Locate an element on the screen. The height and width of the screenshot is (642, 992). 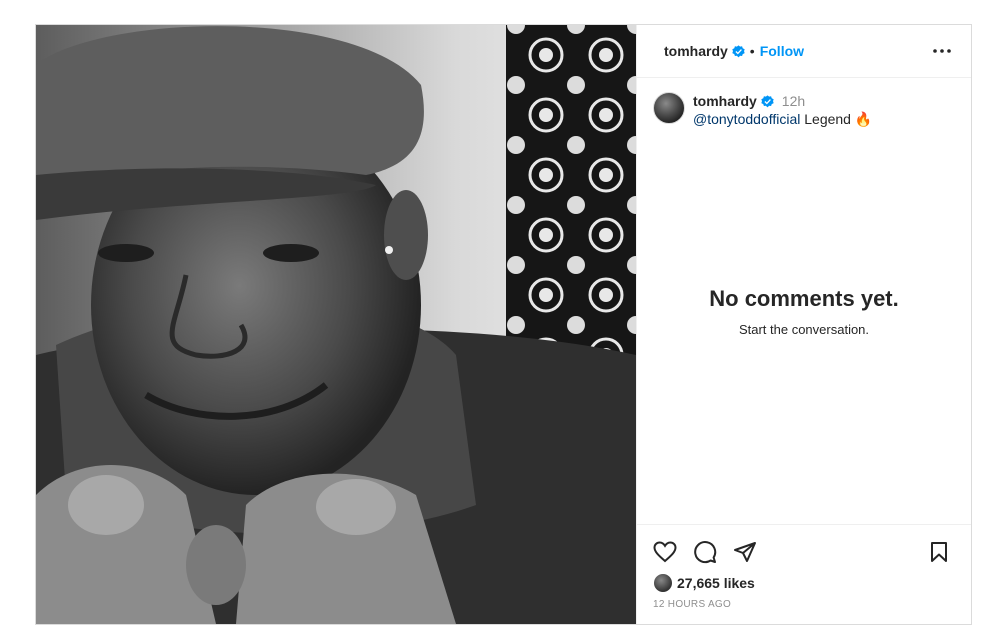
post-timestamp: 12 HOURS AGO is located at coordinates (804, 604).